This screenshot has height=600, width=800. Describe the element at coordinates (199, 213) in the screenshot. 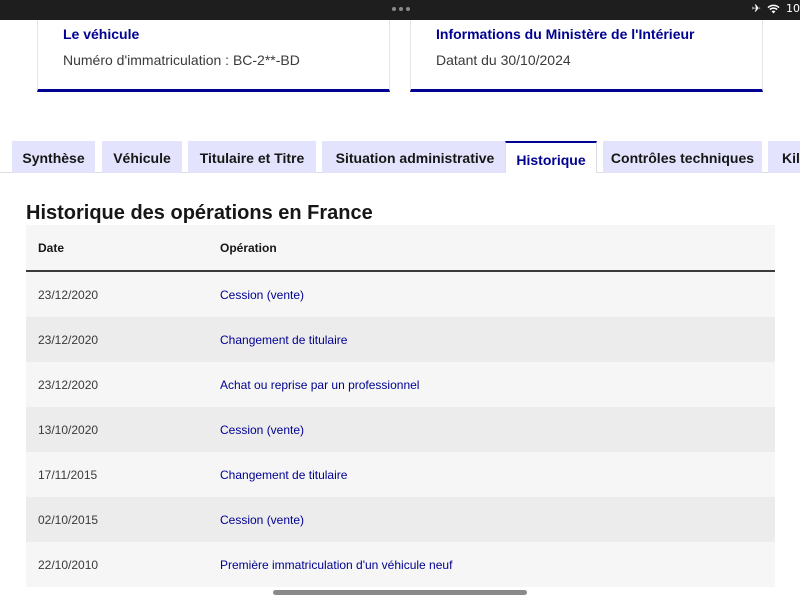

I see `page-title: Historique des opérations en France` at that location.